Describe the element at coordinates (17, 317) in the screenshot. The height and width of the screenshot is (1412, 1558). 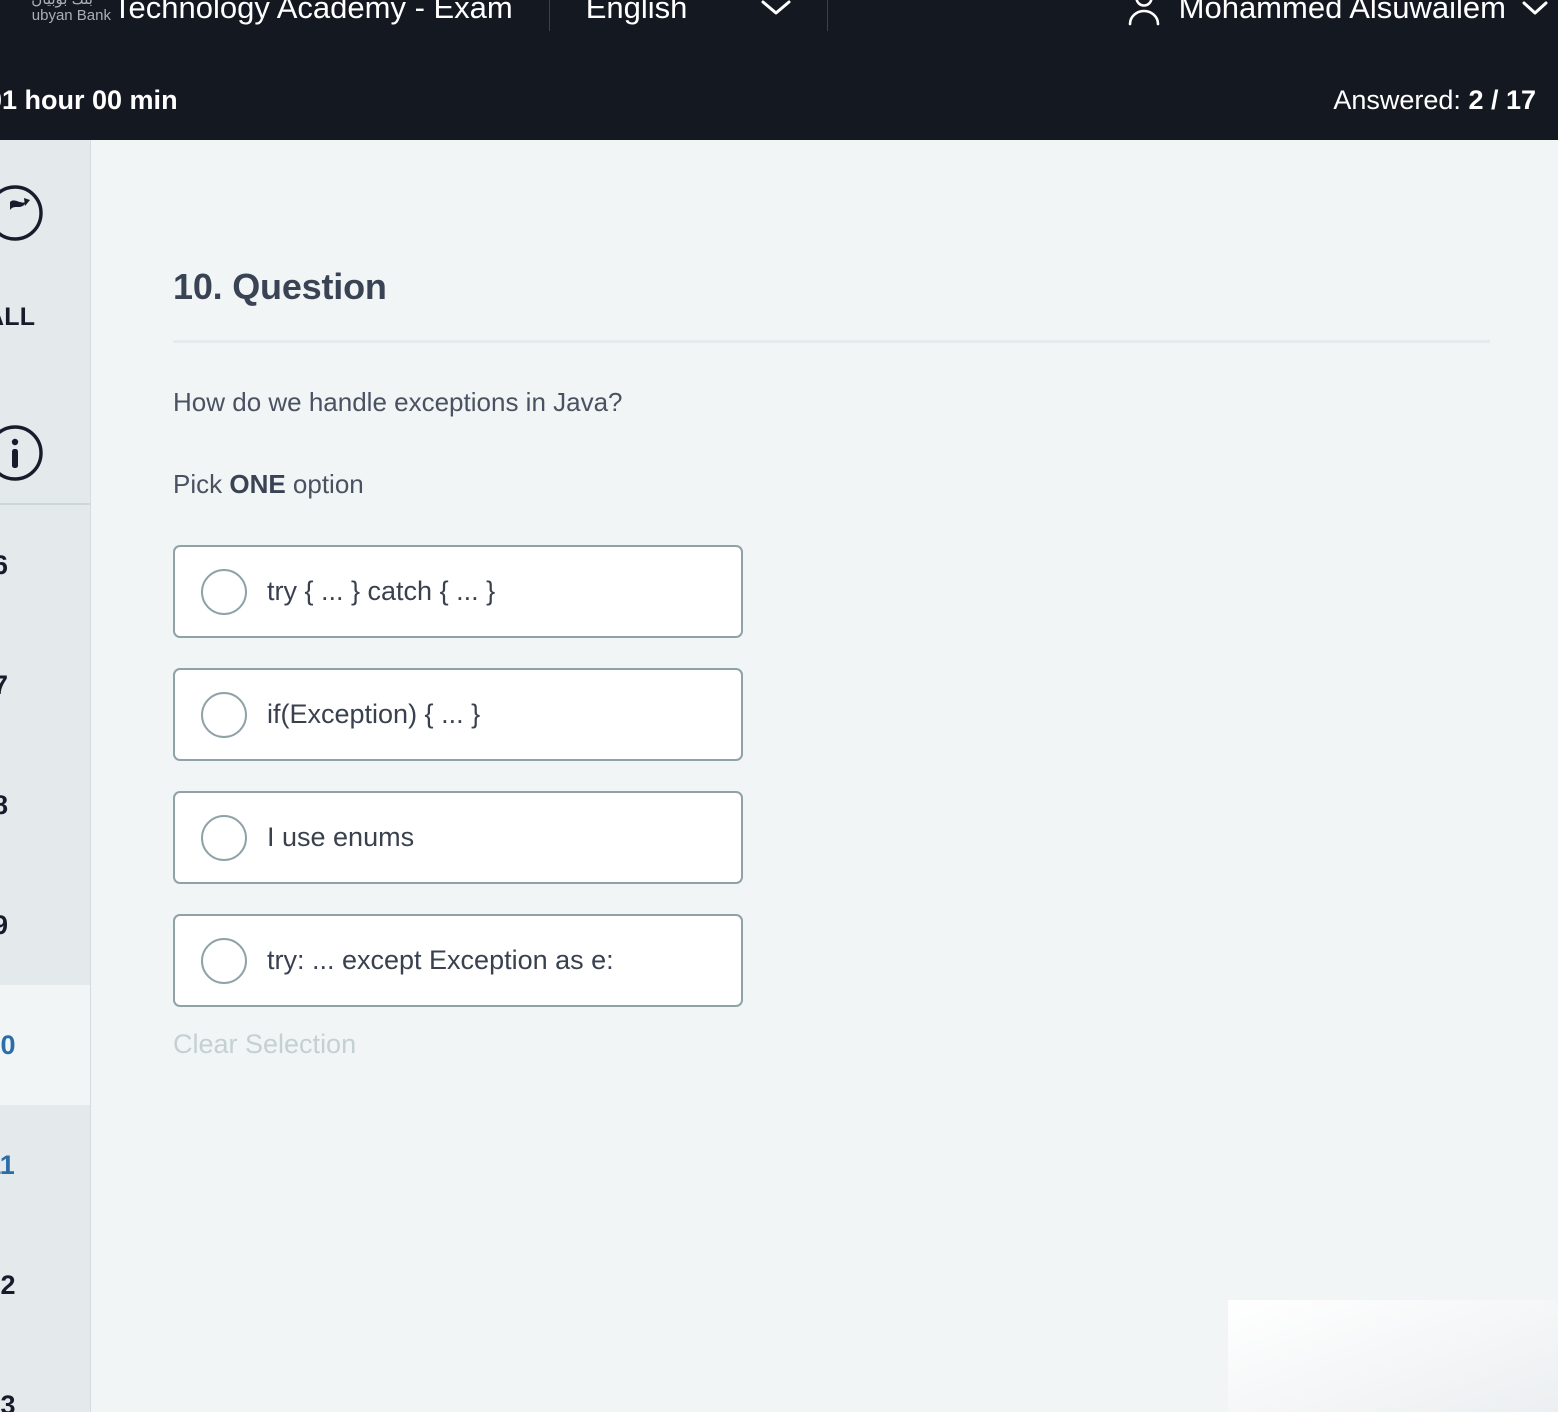
I see `sidebar-all-label: ALL` at that location.